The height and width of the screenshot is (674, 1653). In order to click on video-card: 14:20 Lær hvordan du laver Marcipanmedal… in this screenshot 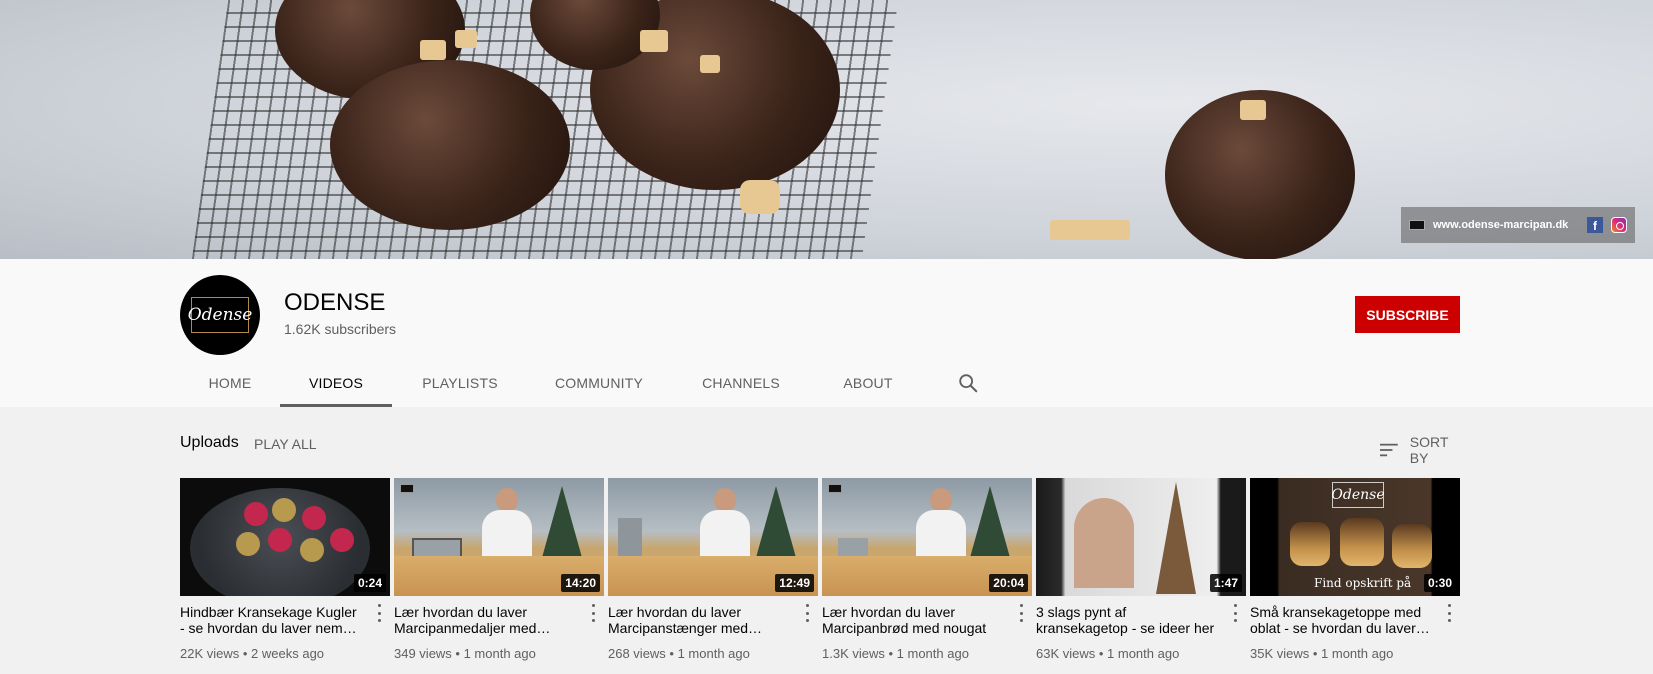, I will do `click(499, 569)`.